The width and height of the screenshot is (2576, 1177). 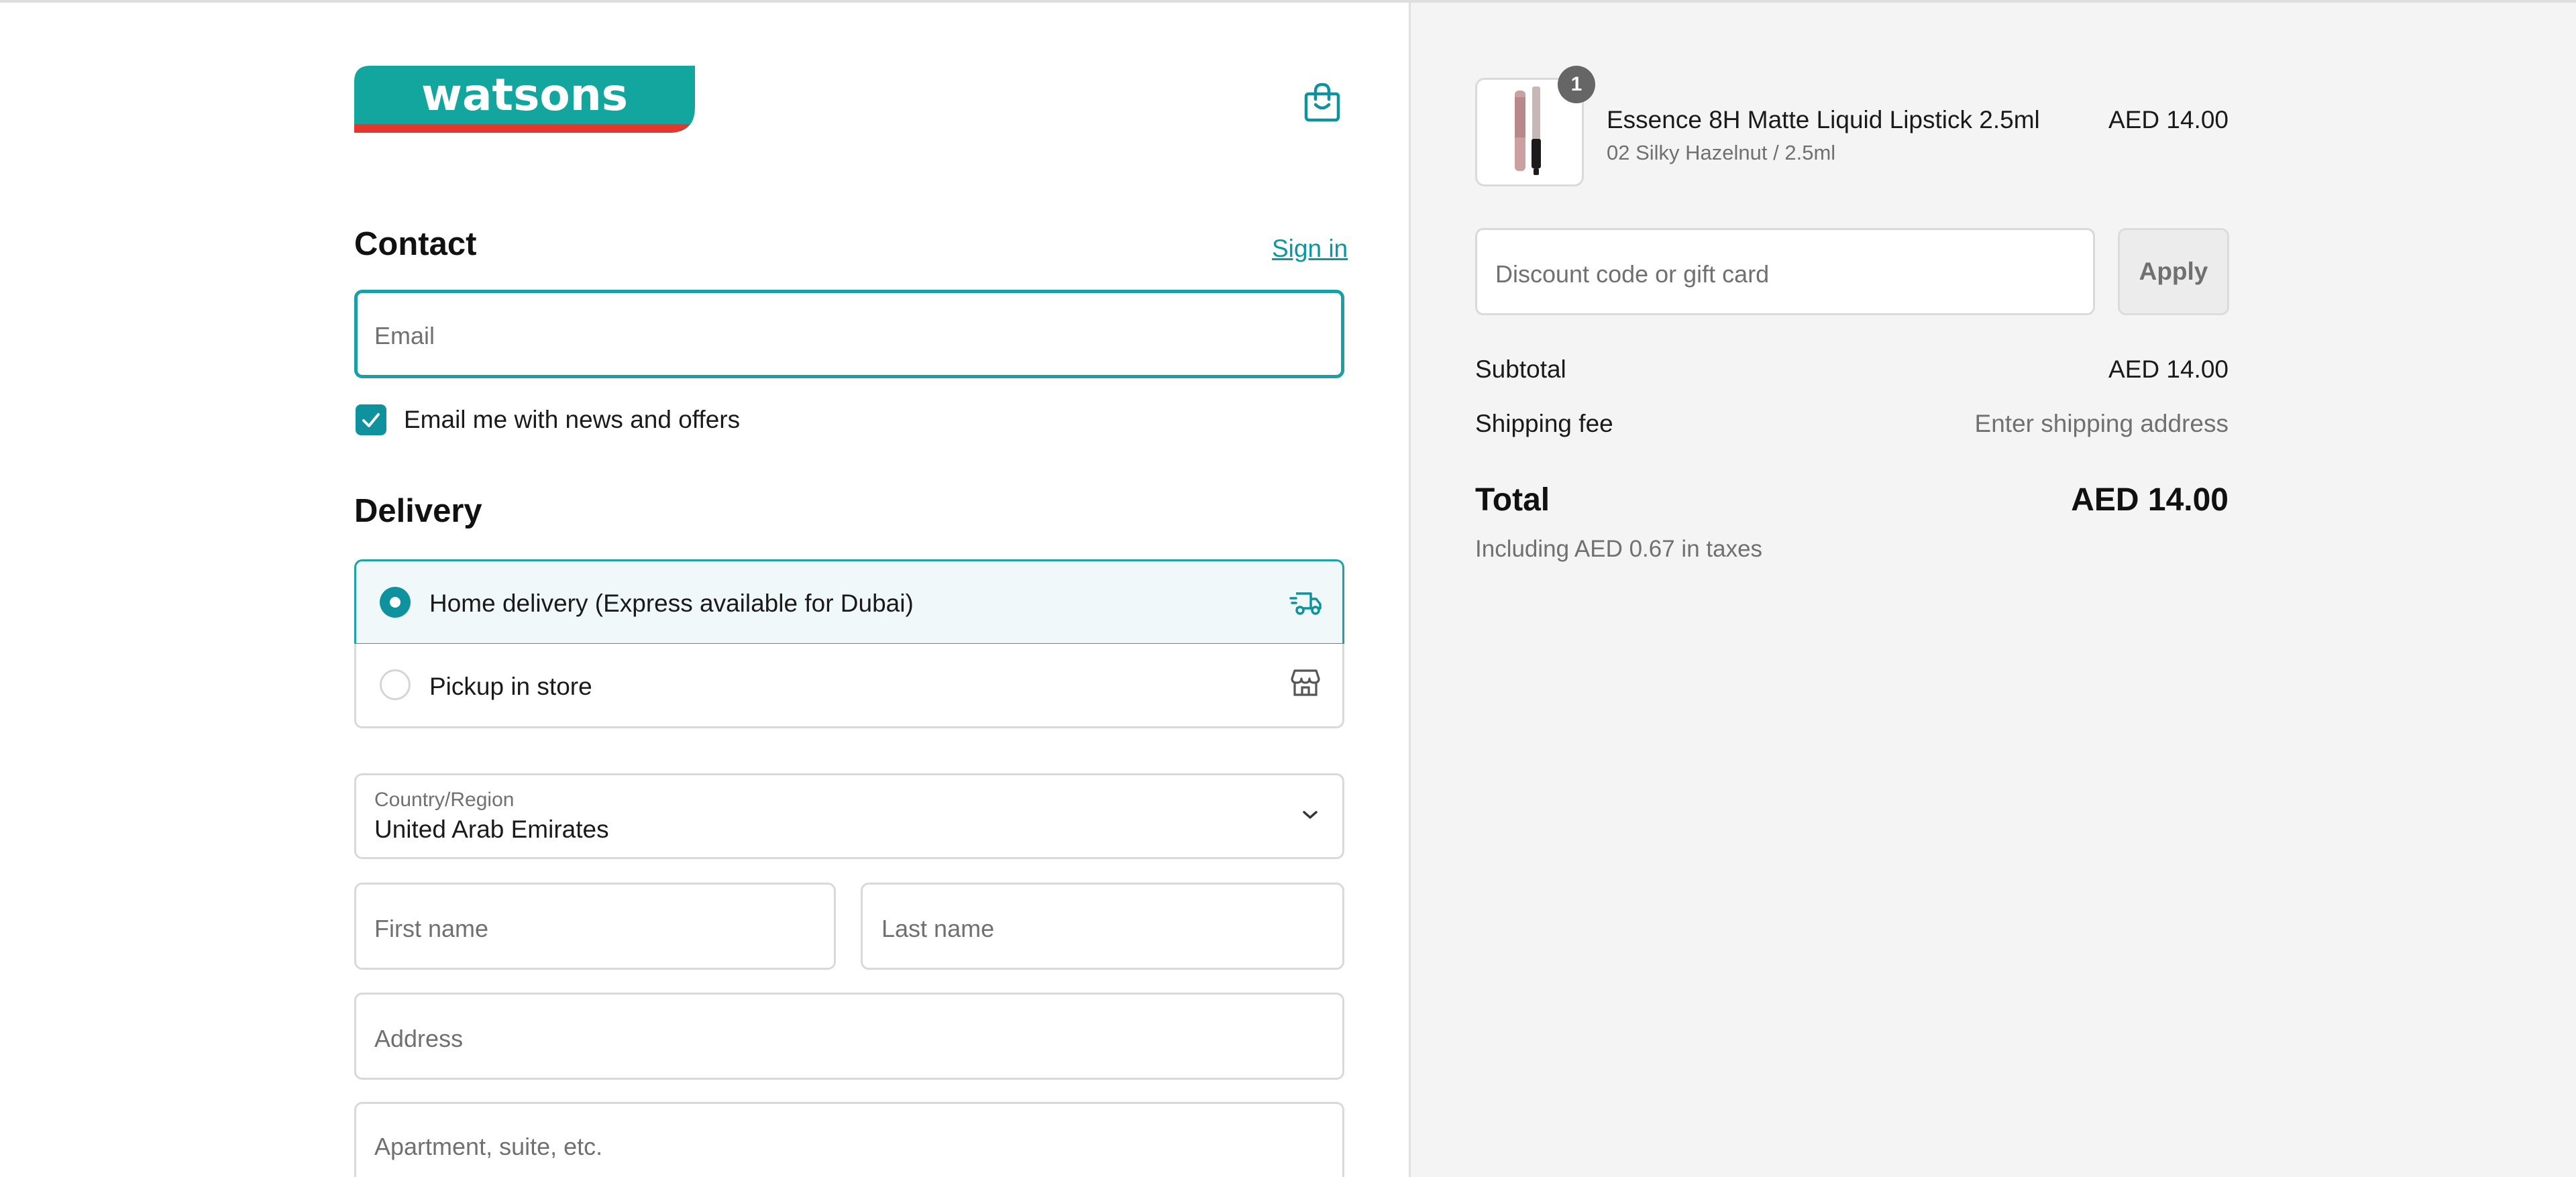 I want to click on watsons-logo: watsons, so click(x=524, y=100).